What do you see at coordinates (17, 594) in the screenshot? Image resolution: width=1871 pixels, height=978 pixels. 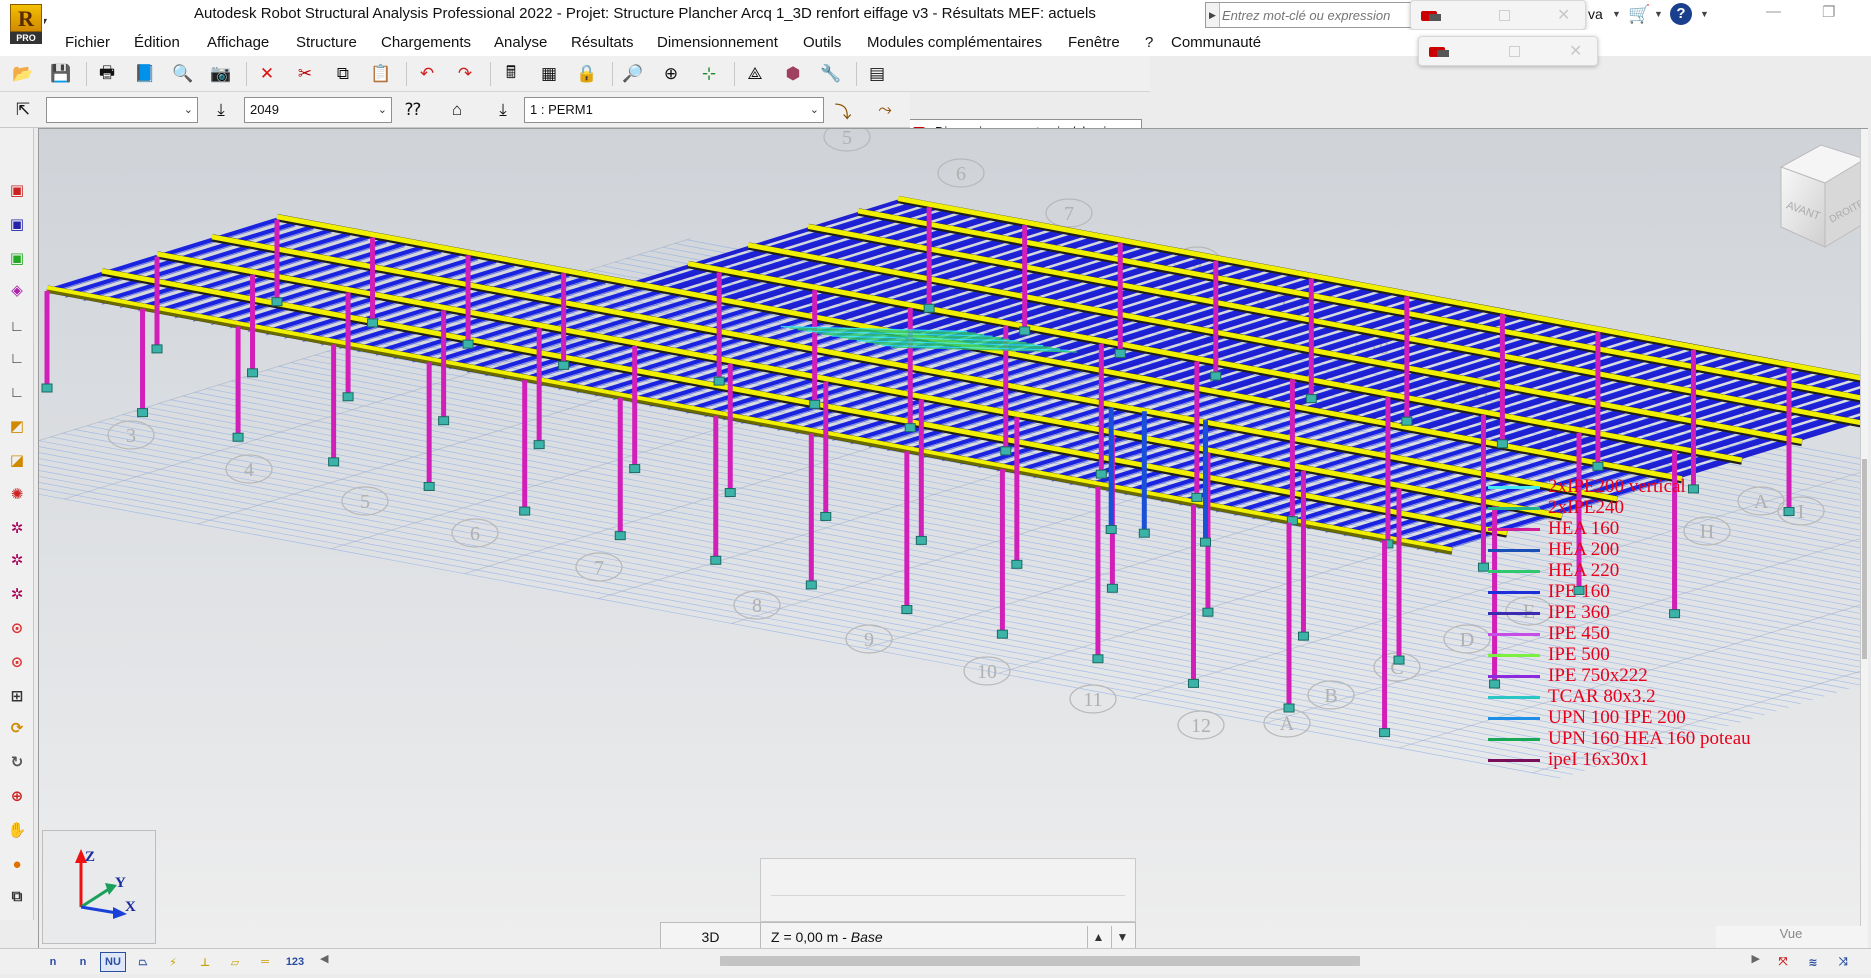 I see `rotate-z-icon: ✲` at bounding box center [17, 594].